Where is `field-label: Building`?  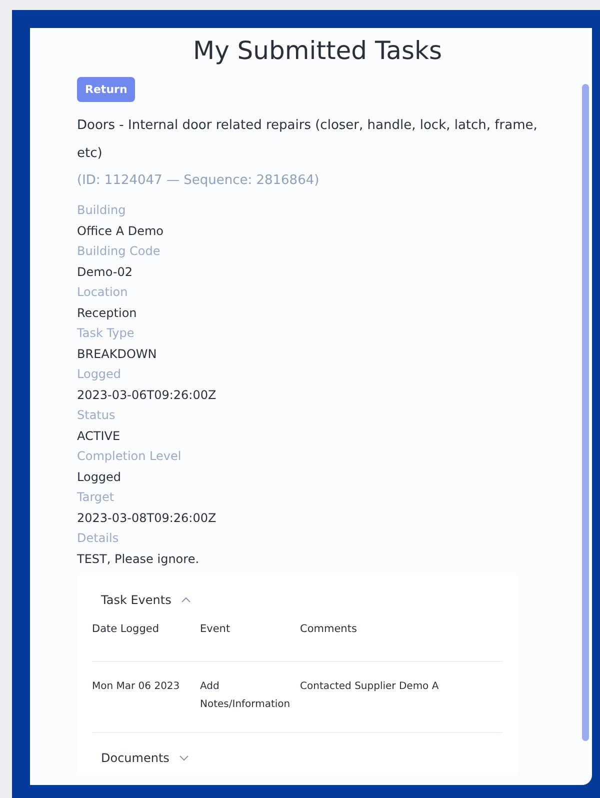 field-label: Building is located at coordinates (102, 210).